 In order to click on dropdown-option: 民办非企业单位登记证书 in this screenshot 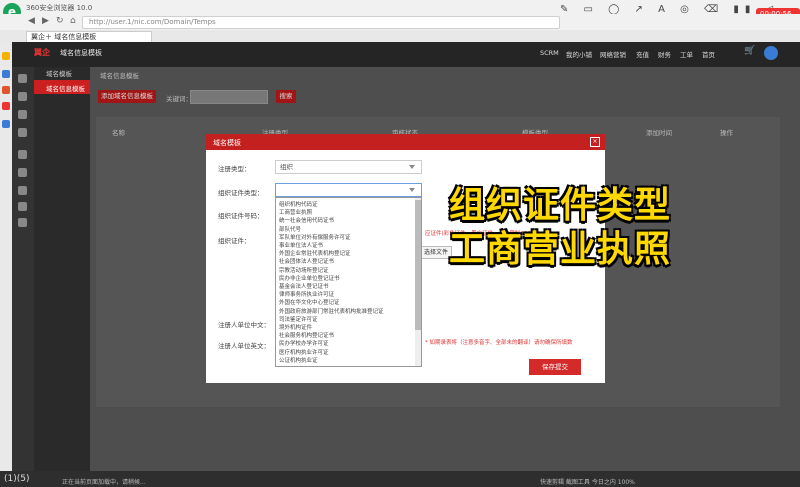, I will do `click(309, 278)`.